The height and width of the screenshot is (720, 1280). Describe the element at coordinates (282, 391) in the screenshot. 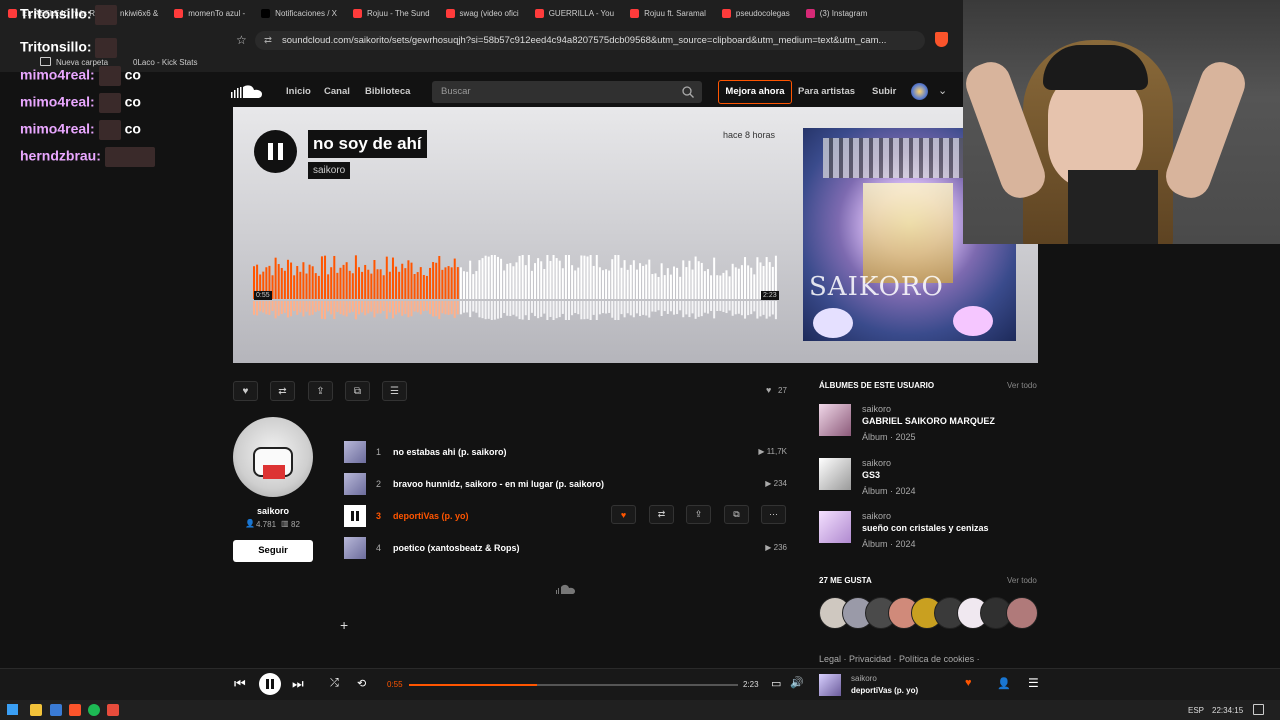

I see `repost-button: ⇄` at that location.